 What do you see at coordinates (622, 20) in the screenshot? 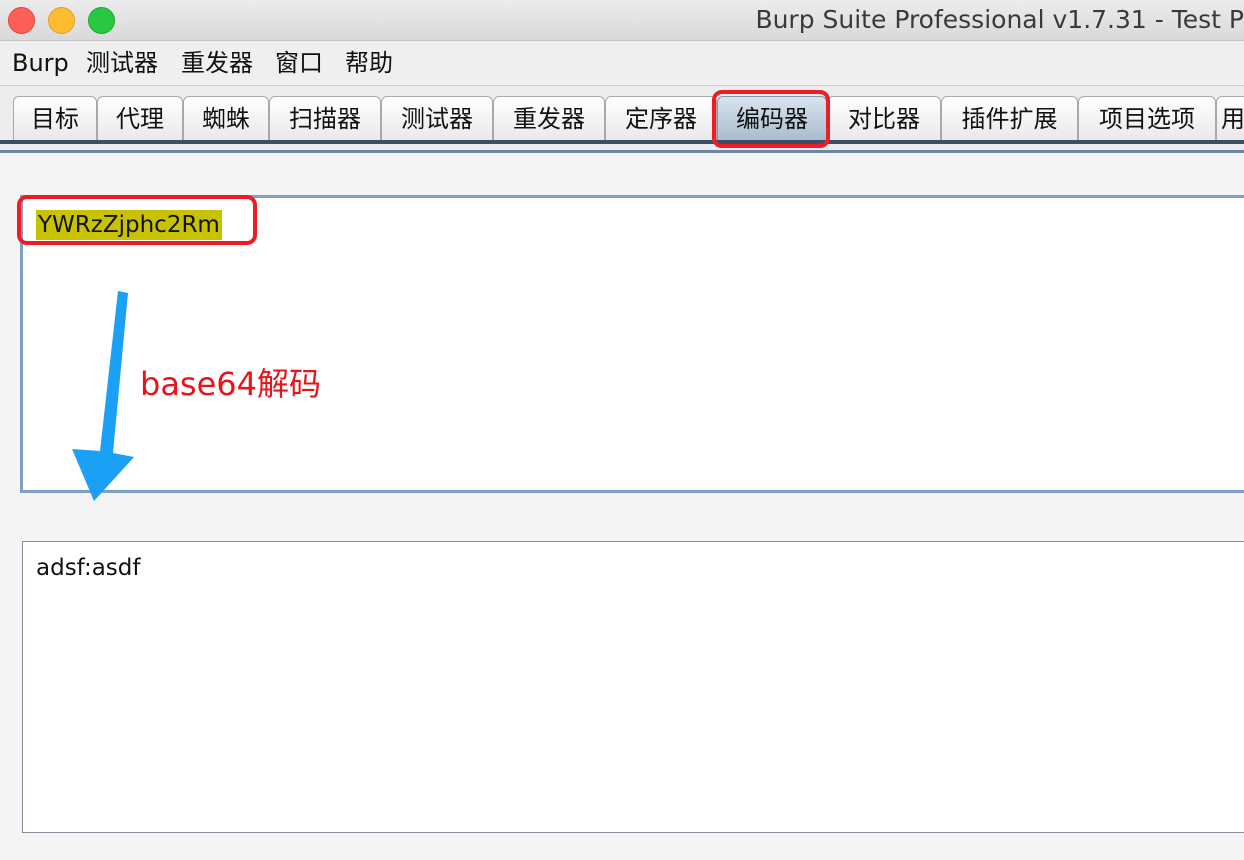
I see `title-bar: Burp Suite Professional v1.7.31 - Test P` at bounding box center [622, 20].